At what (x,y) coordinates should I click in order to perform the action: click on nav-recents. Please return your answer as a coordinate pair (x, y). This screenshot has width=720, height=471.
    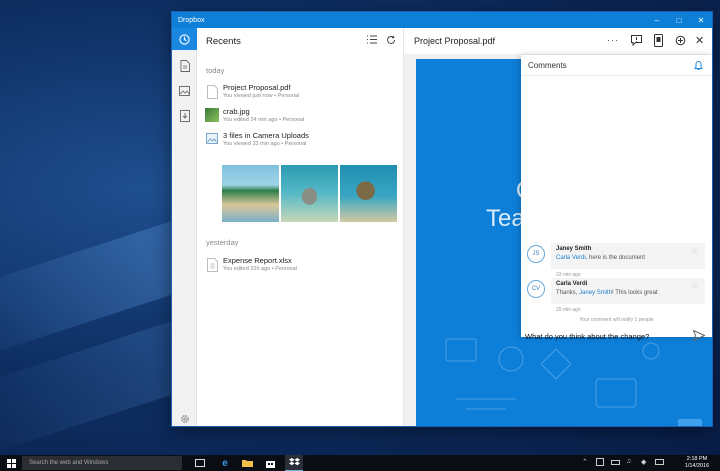
    Looking at the image, I should click on (184, 39).